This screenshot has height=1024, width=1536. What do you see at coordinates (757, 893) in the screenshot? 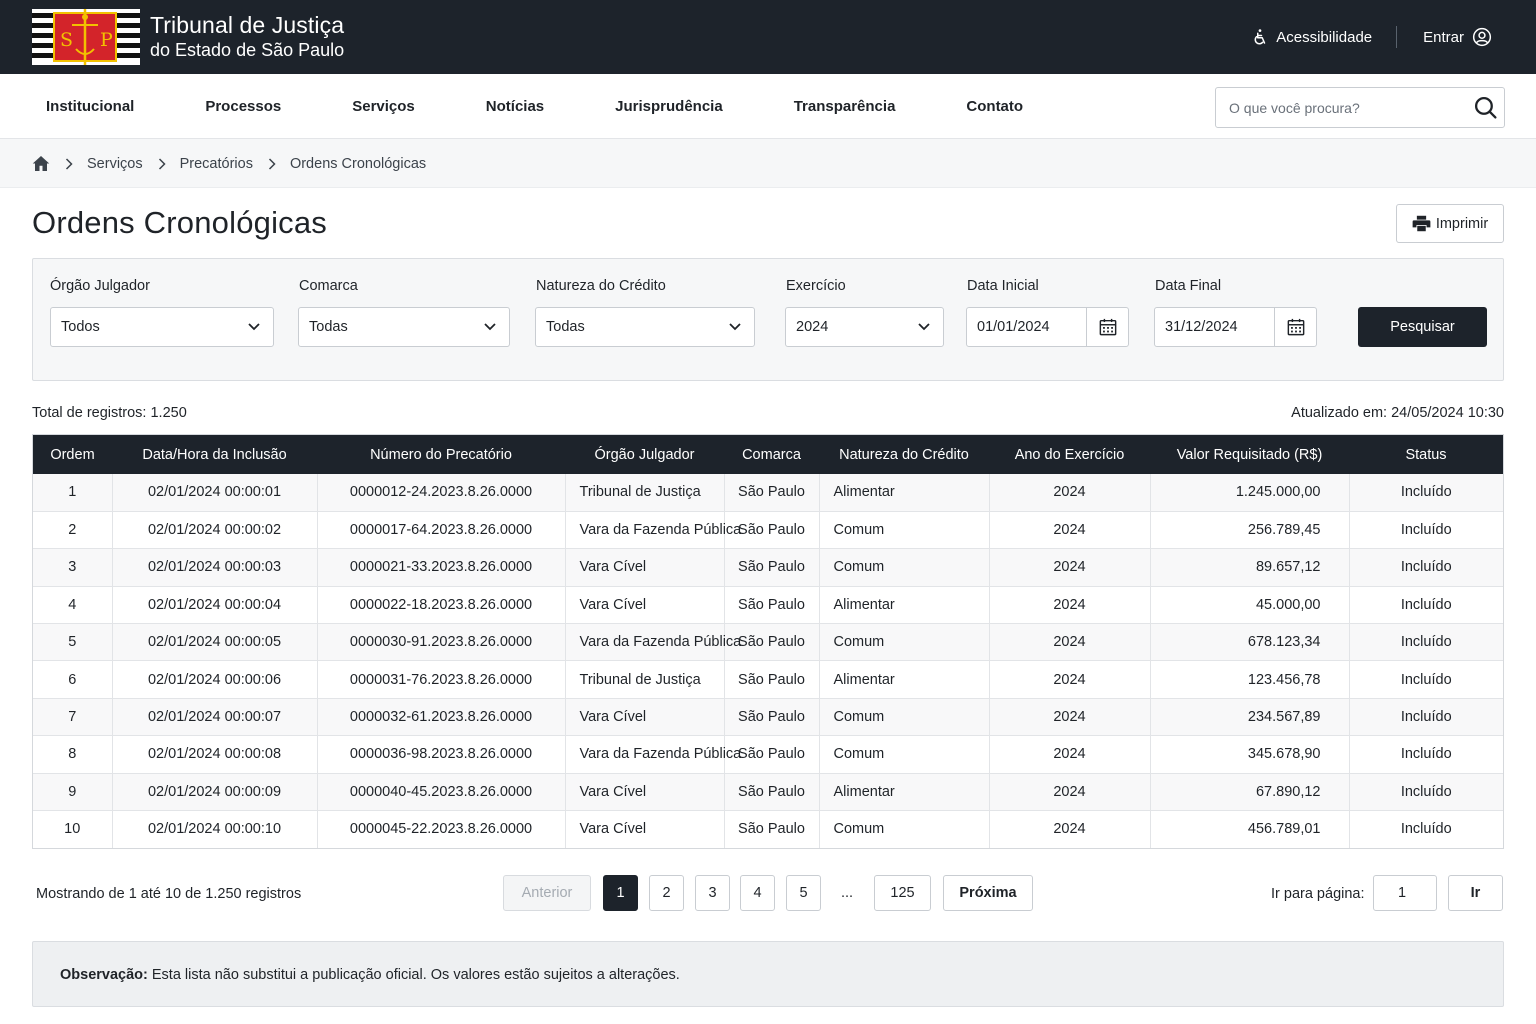
I see `page-button-4: 4` at bounding box center [757, 893].